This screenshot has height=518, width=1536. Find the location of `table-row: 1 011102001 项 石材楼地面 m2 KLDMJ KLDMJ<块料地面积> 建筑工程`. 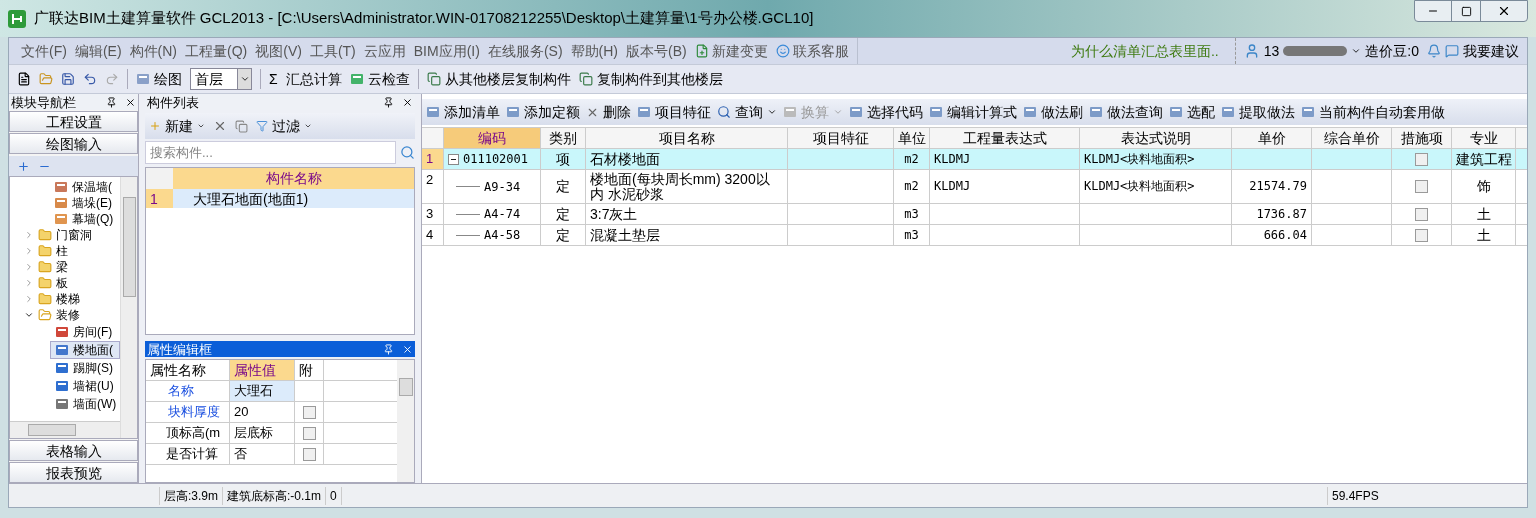

table-row: 1 011102001 项 石材楼地面 m2 KLDMJ KLDMJ<块料地面积> 建筑工程 is located at coordinates (974, 159).